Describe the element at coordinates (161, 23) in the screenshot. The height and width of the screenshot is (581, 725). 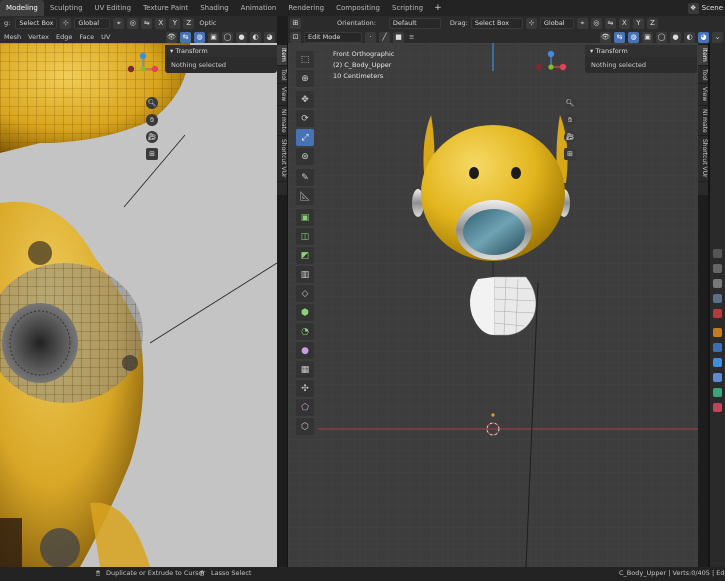
I see `axis-x-toggle: X` at that location.